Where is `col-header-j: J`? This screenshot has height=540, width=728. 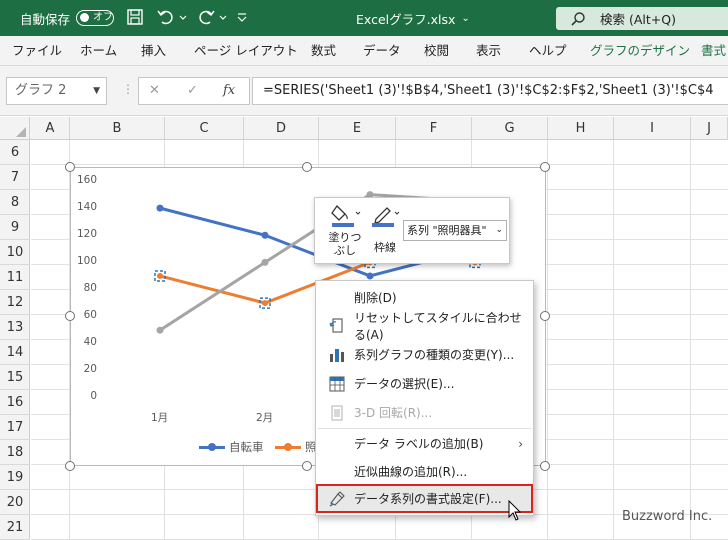
col-header-j: J is located at coordinates (709, 128).